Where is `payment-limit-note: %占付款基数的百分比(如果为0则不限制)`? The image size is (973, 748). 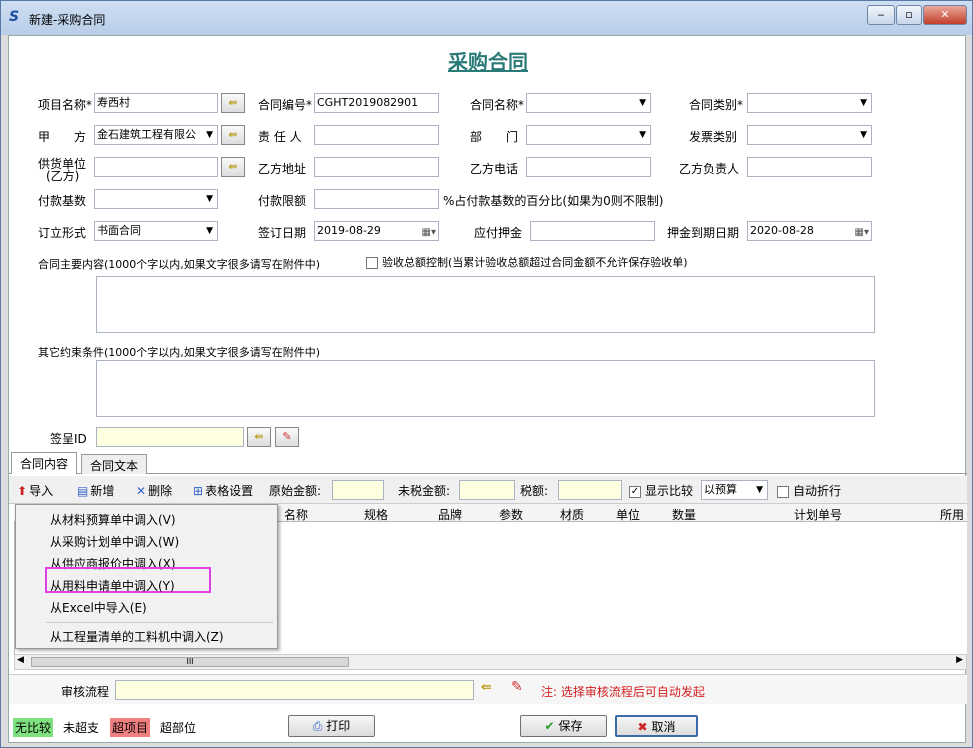 payment-limit-note: %占付款基数的百分比(如果为0则不限制) is located at coordinates (553, 201).